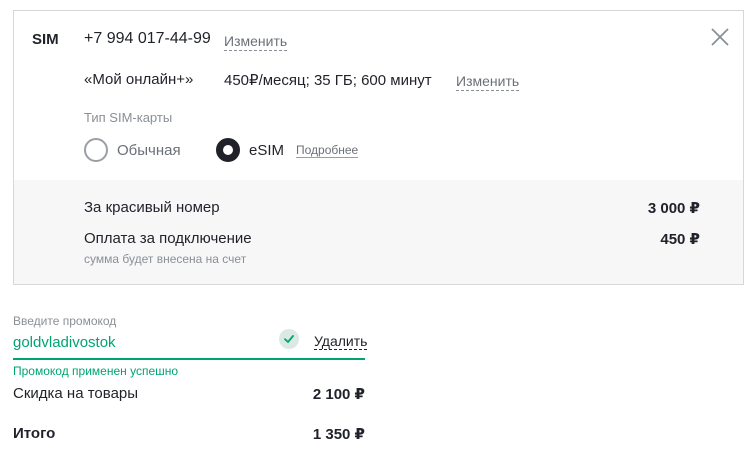 The height and width of the screenshot is (452, 753). Describe the element at coordinates (267, 150) in the screenshot. I see `radio-esim-label: eSIM` at that location.